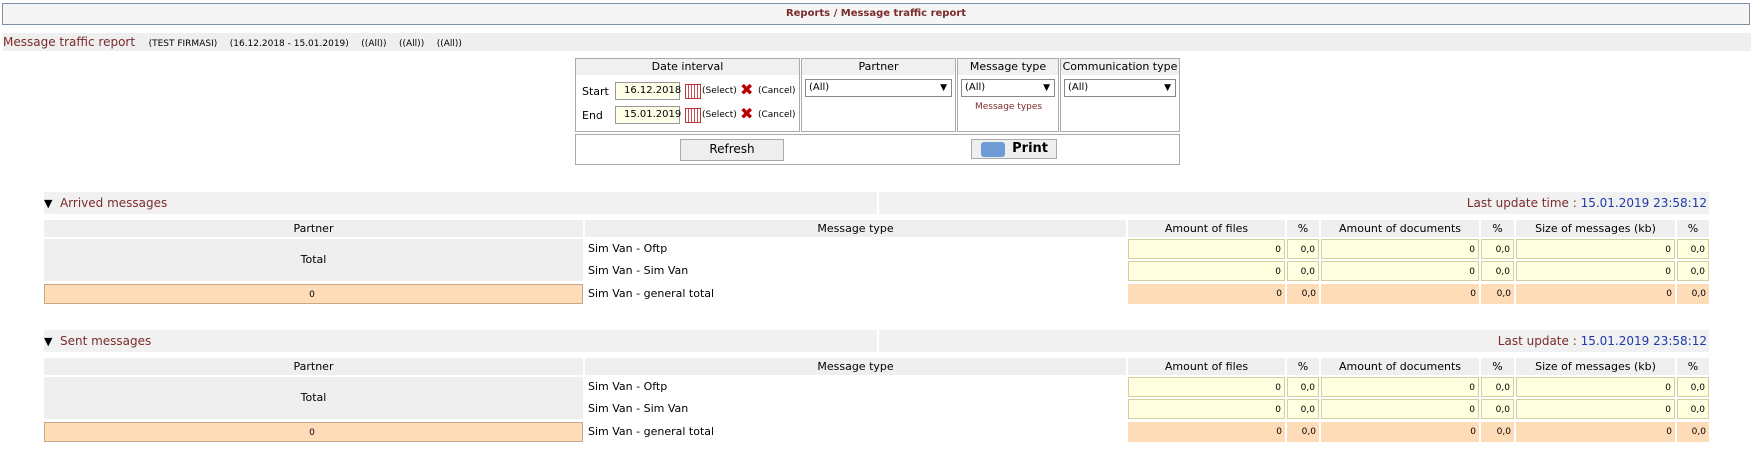  Describe the element at coordinates (1693, 228) in the screenshot. I see `col-size-pct: %` at that location.